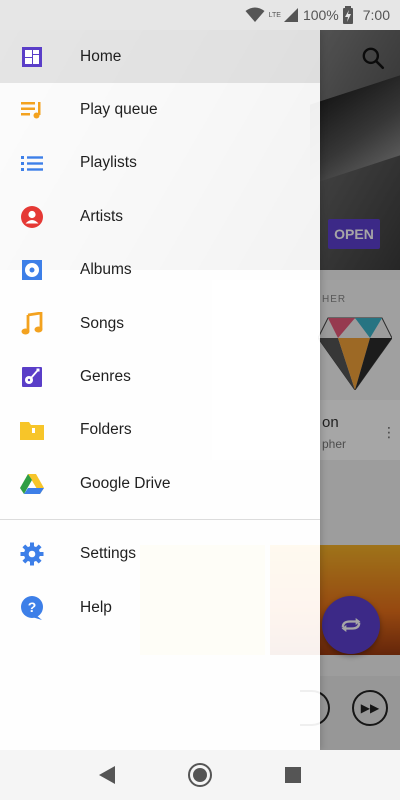  What do you see at coordinates (160, 57) in the screenshot?
I see `drawer-item-home: Home` at bounding box center [160, 57].